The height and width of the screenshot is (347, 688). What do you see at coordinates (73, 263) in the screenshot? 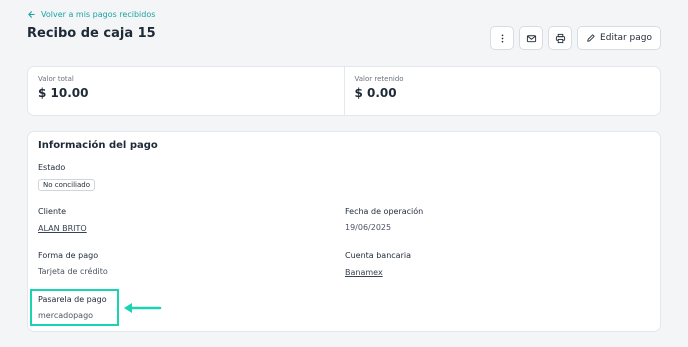
I see `forma-field: Forma de pago Tarjeta de crédito` at bounding box center [73, 263].